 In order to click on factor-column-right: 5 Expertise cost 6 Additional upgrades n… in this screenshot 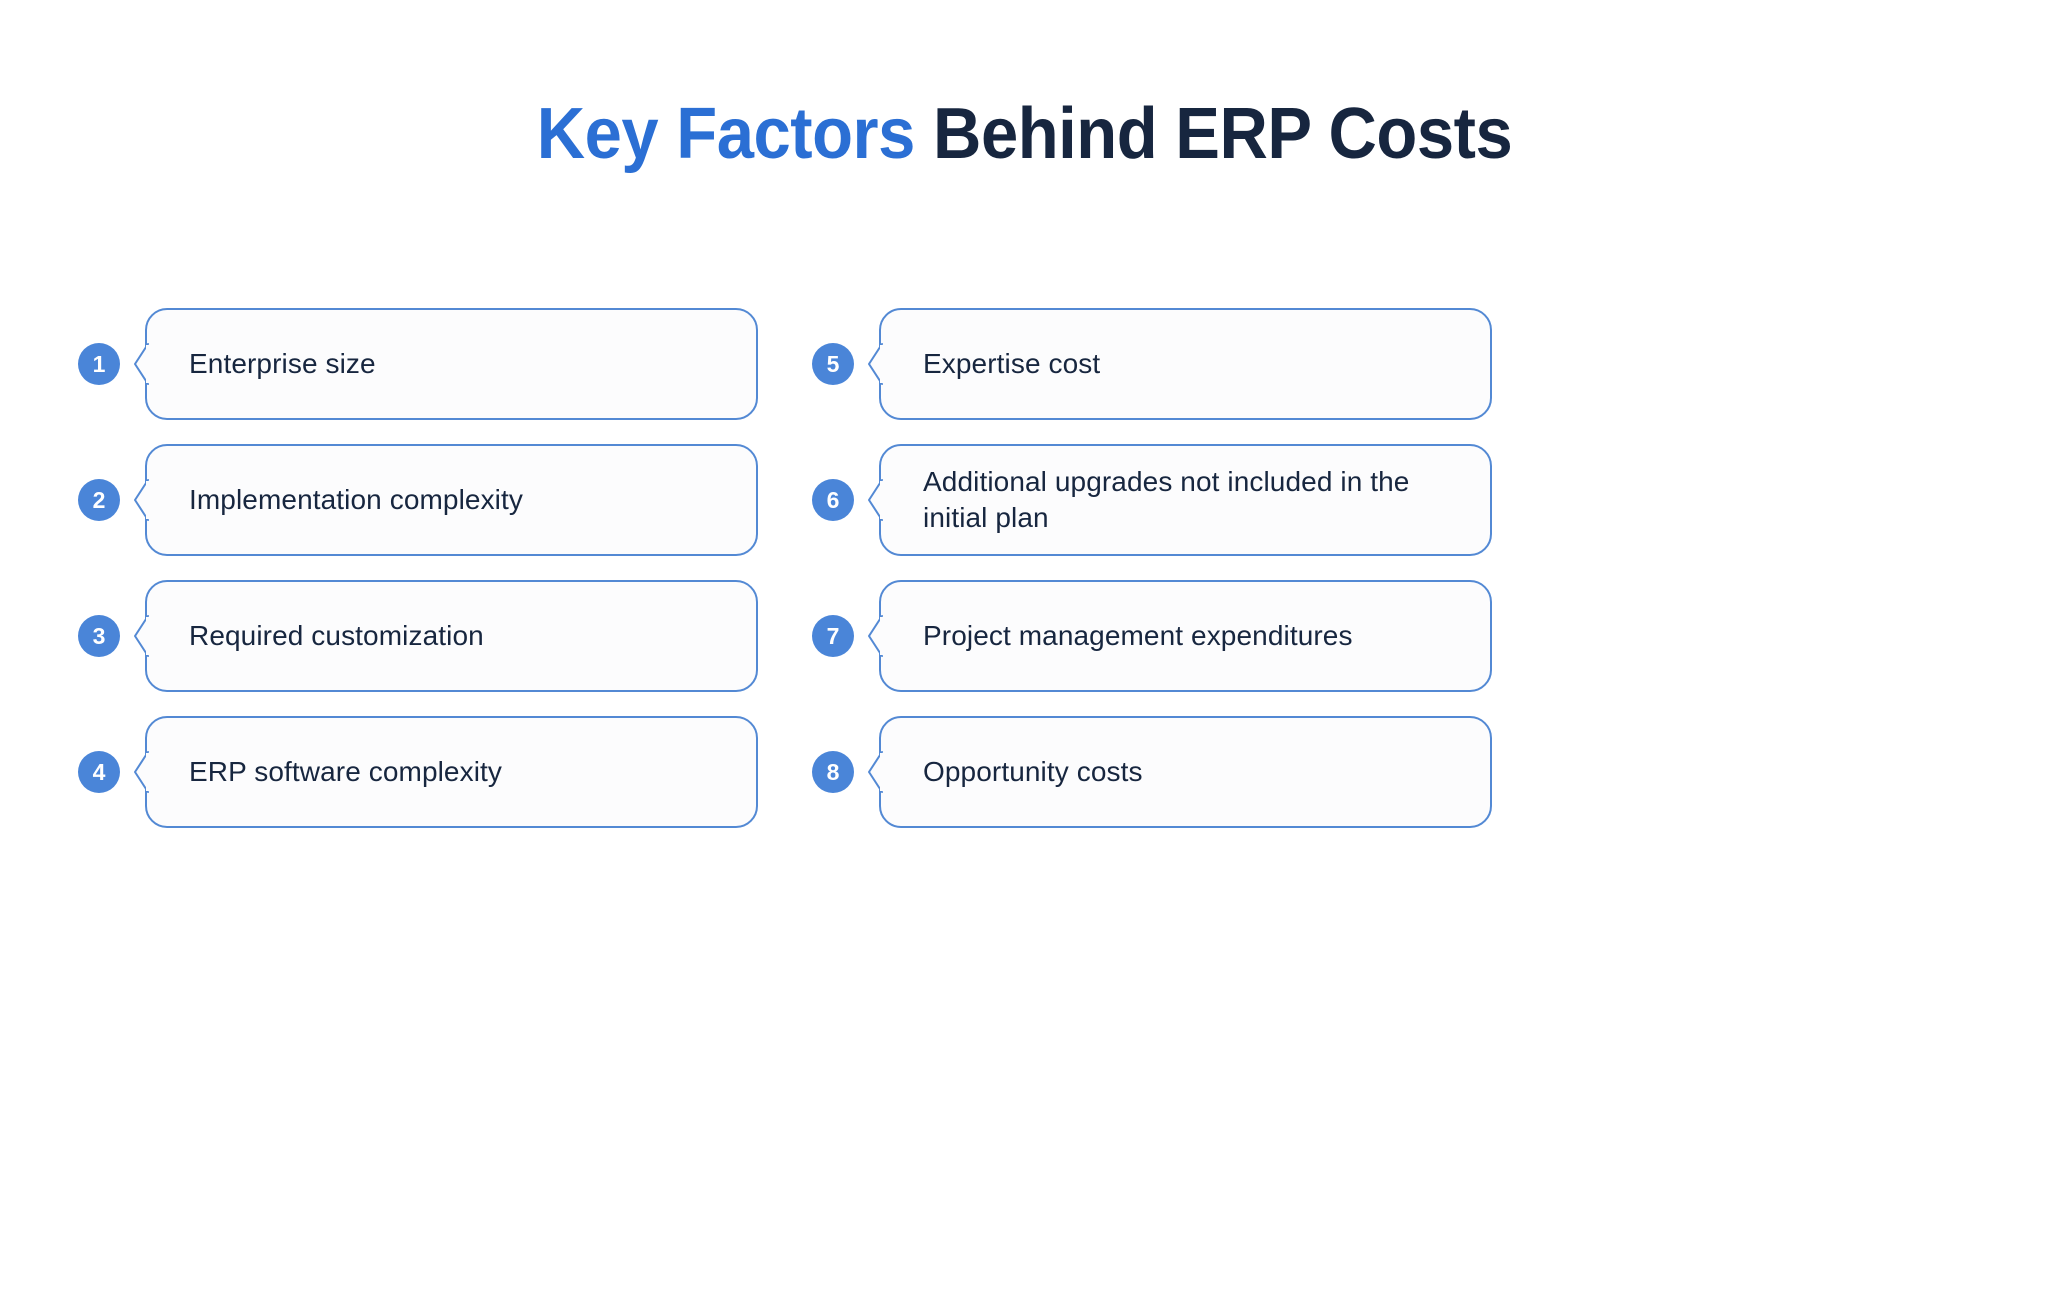, I will do `click(1152, 580)`.